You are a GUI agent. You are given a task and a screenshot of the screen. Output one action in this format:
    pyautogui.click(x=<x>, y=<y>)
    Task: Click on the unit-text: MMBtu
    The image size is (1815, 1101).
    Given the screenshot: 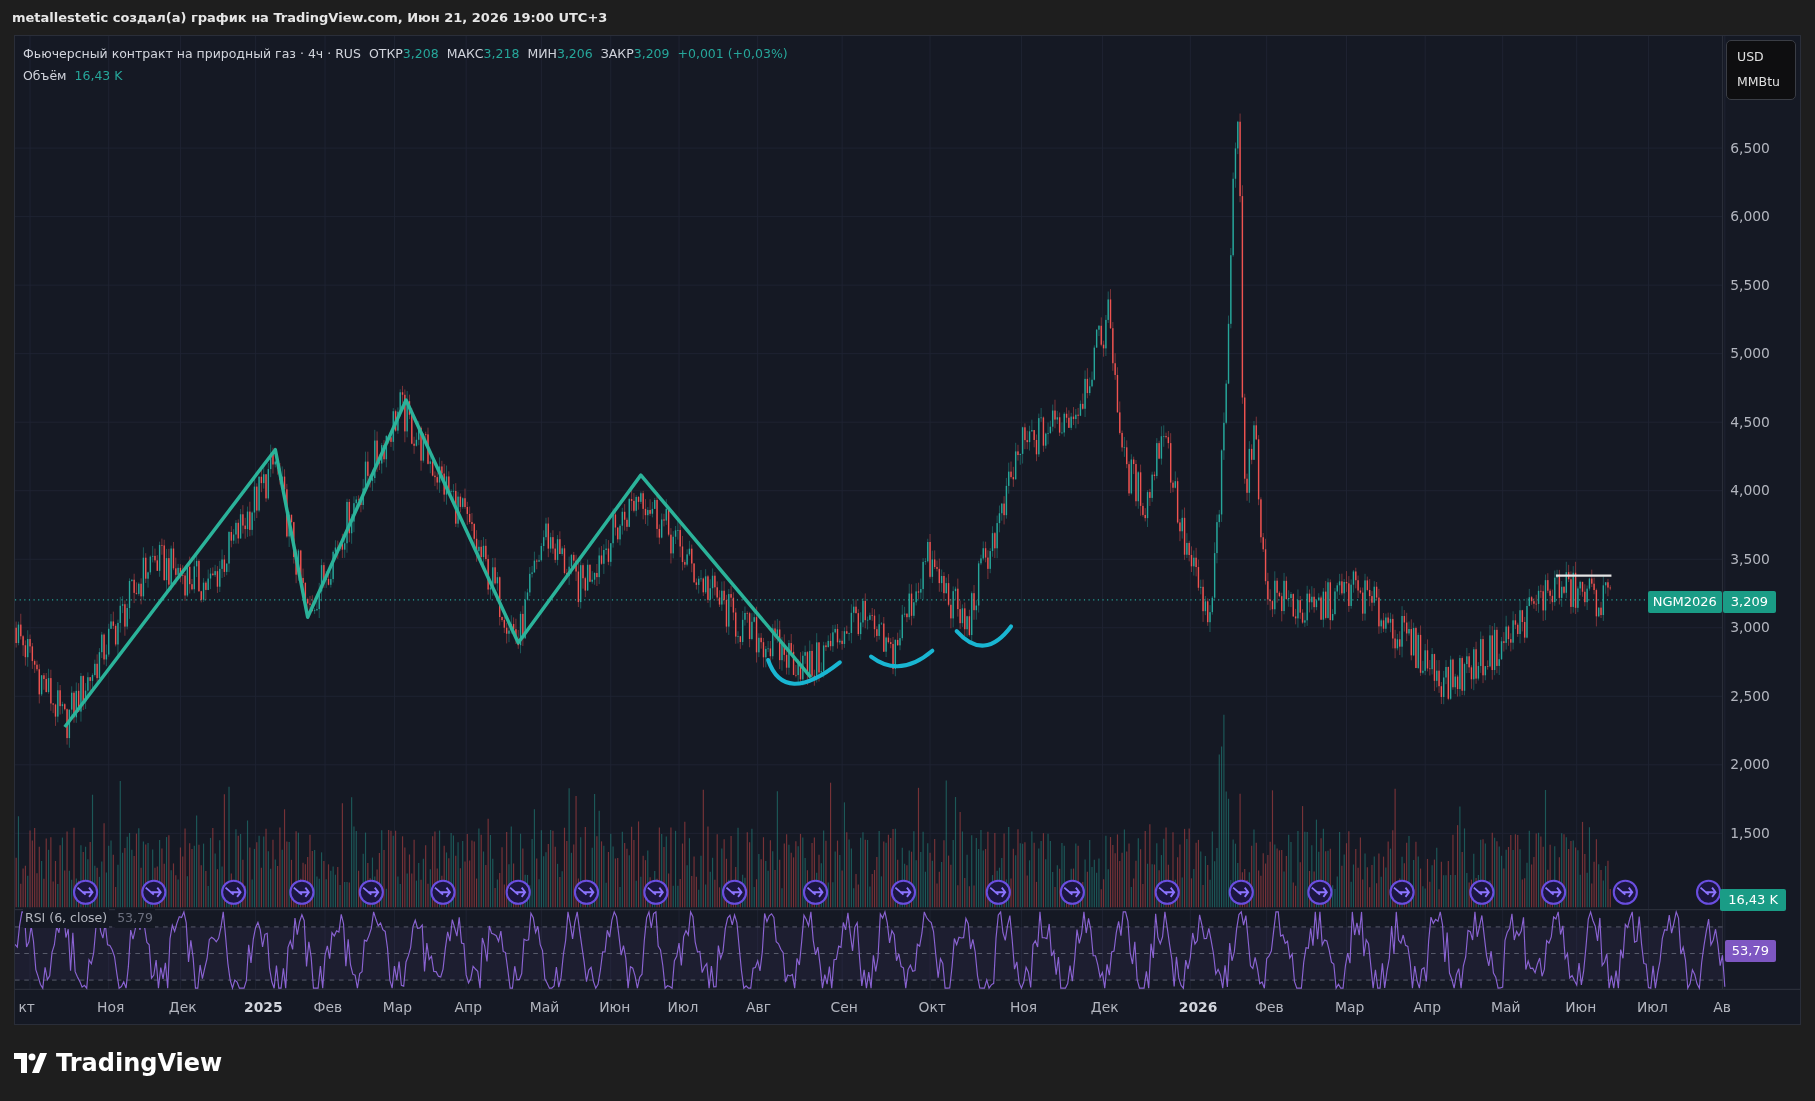 What is the action you would take?
    pyautogui.click(x=1759, y=82)
    